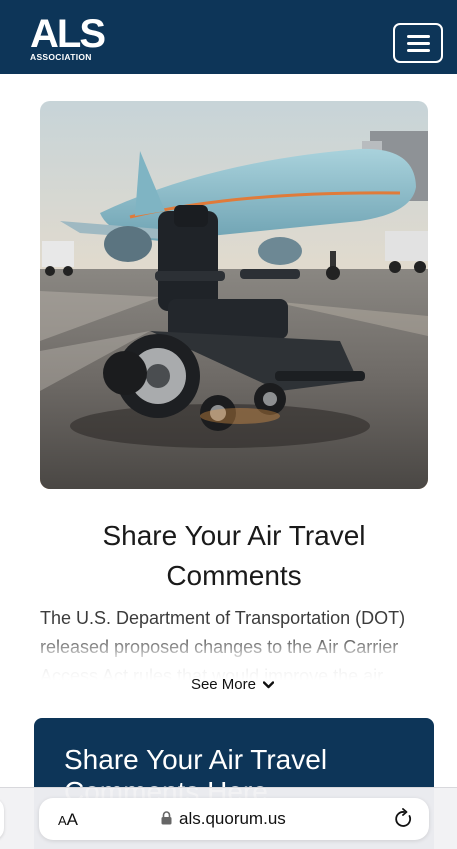  I want to click on site-header: ALS ASSOCIATION, so click(228, 37).